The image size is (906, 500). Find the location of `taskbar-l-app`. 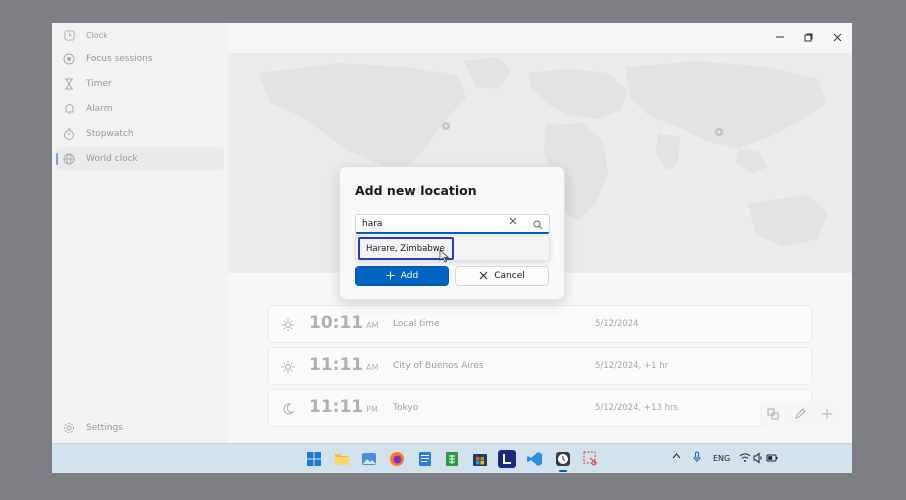

taskbar-l-app is located at coordinates (507, 459).